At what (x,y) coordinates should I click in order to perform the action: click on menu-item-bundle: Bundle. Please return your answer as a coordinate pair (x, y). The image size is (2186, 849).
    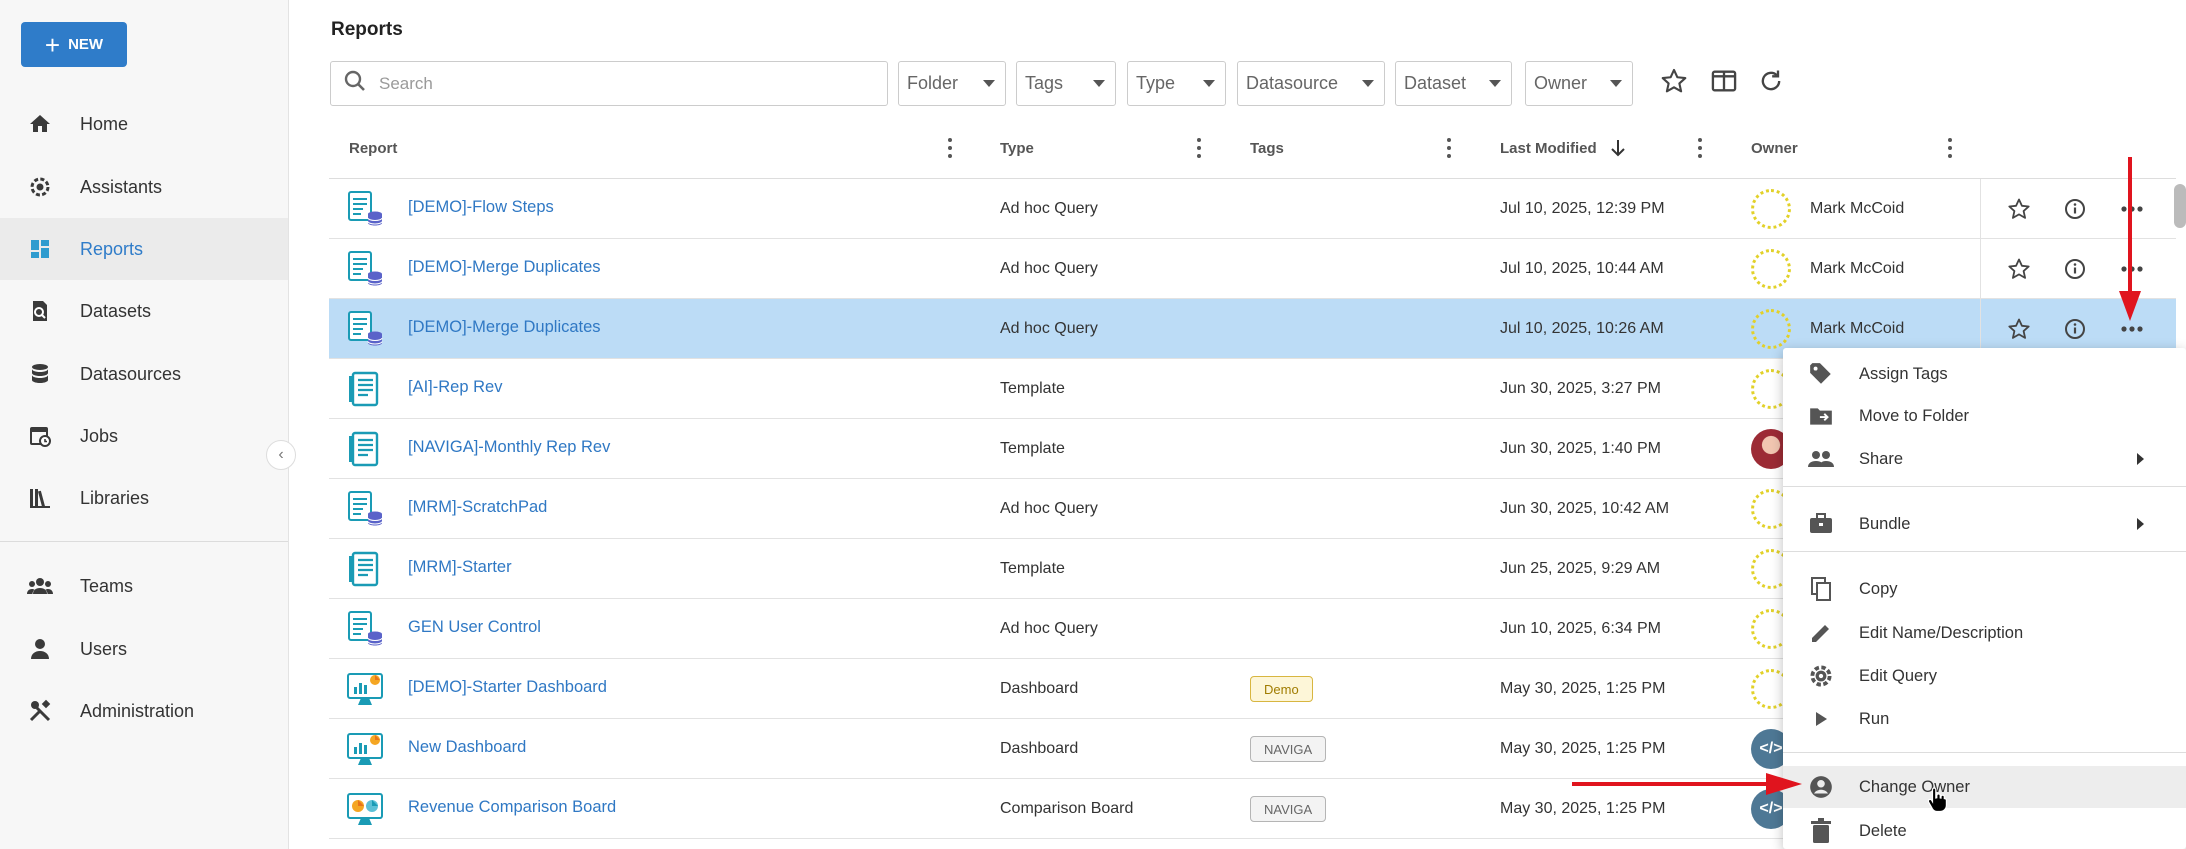
    Looking at the image, I should click on (1984, 524).